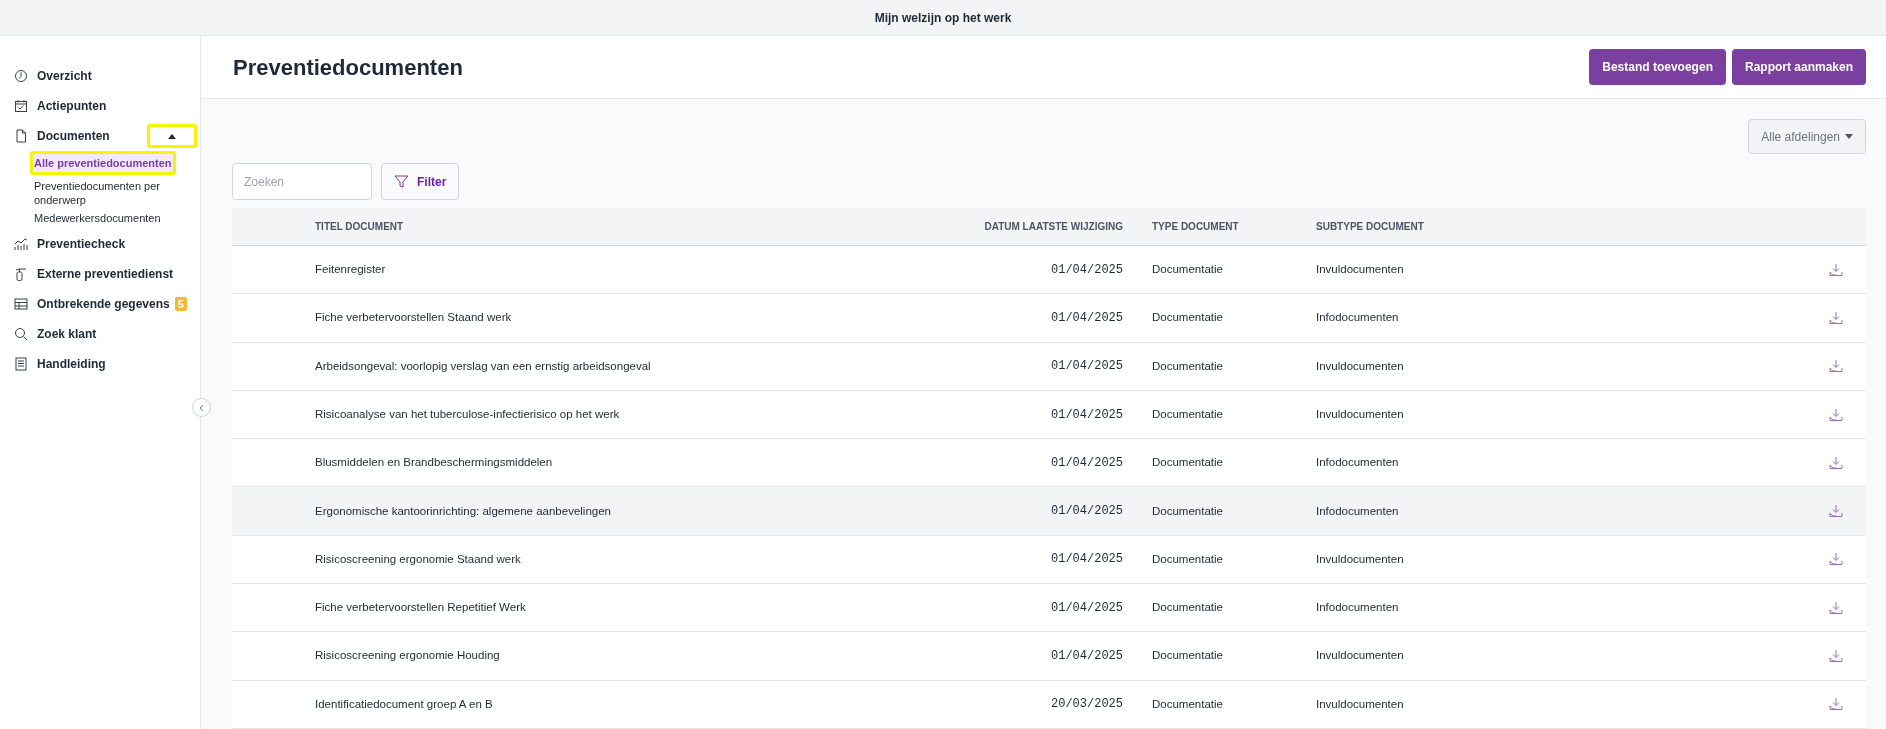 The image size is (1886, 729). I want to click on table-row: Arbeidsongeval: voorlopig verslag van een ernstig arbeidsongeval 01/04/2025 Documentatie Invuldocumenten, so click(1049, 366).